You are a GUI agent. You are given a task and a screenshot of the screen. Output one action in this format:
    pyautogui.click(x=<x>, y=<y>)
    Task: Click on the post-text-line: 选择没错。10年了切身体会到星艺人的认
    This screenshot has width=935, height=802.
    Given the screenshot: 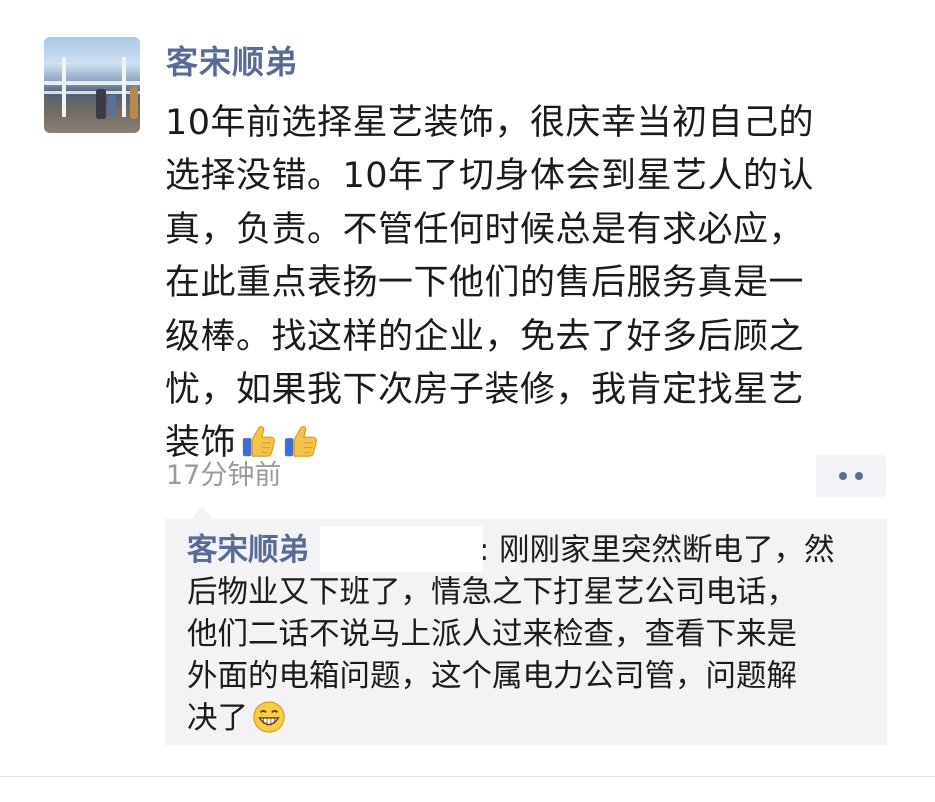 What is the action you would take?
    pyautogui.click(x=490, y=176)
    